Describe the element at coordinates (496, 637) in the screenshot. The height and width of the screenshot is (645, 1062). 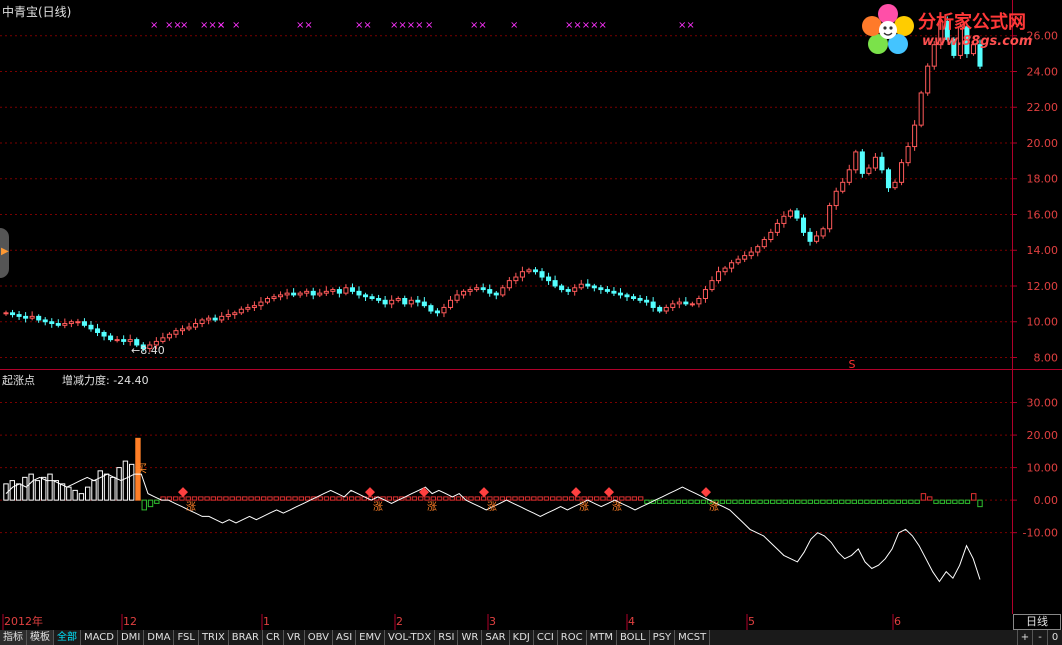
I see `tab-sar: SAR` at that location.